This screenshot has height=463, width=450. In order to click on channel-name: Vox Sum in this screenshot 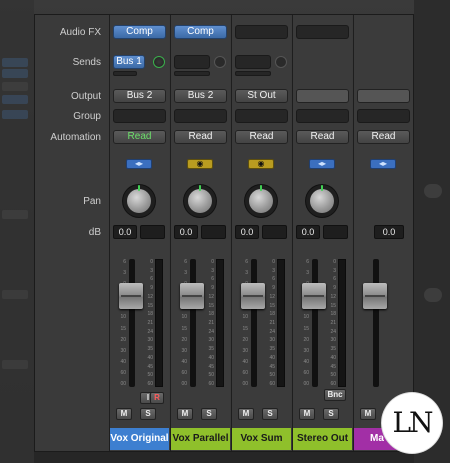, I will do `click(261, 439)`.